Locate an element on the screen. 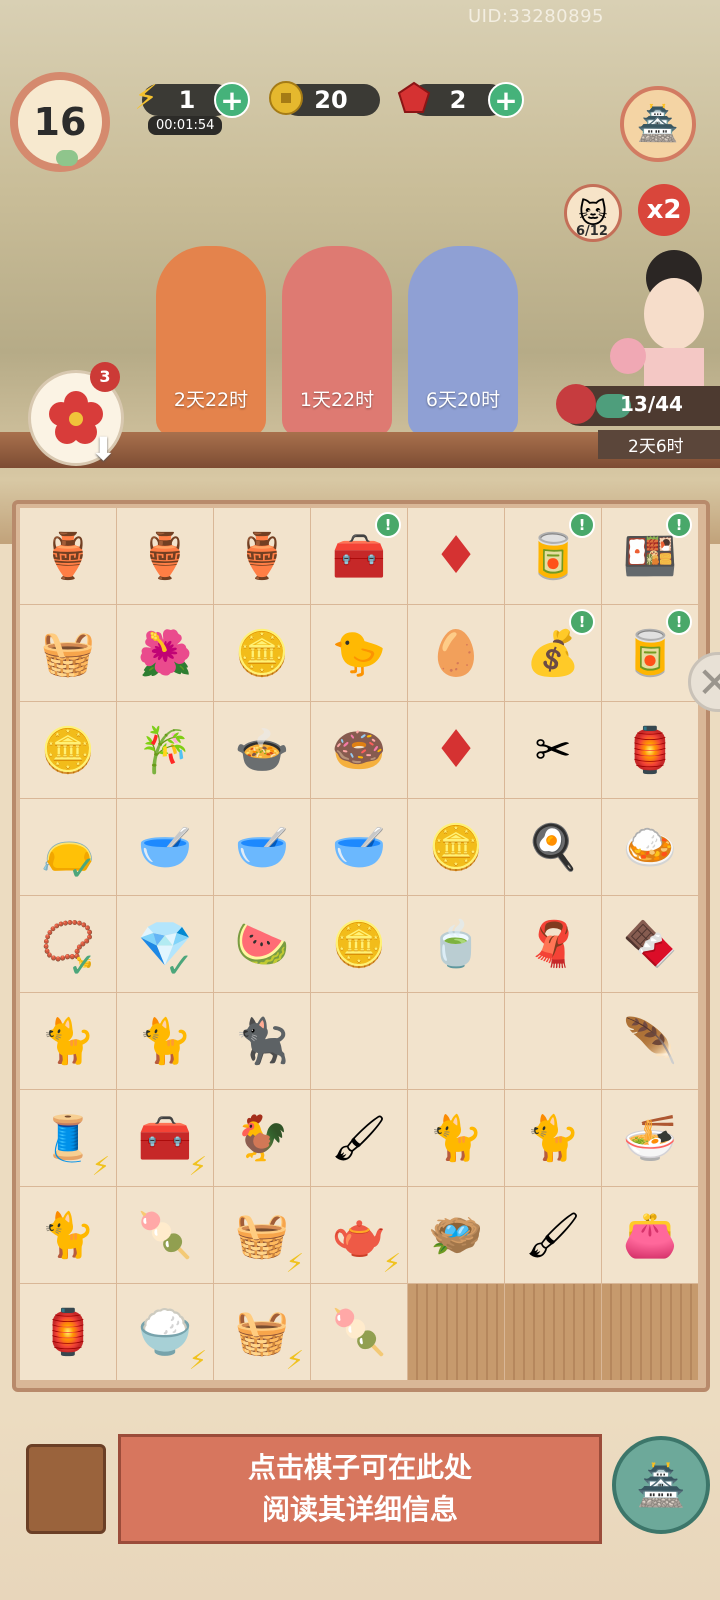 Image resolution: width=720 pixels, height=1600 pixels. chick-nest-piece: 🐤 is located at coordinates (359, 653).